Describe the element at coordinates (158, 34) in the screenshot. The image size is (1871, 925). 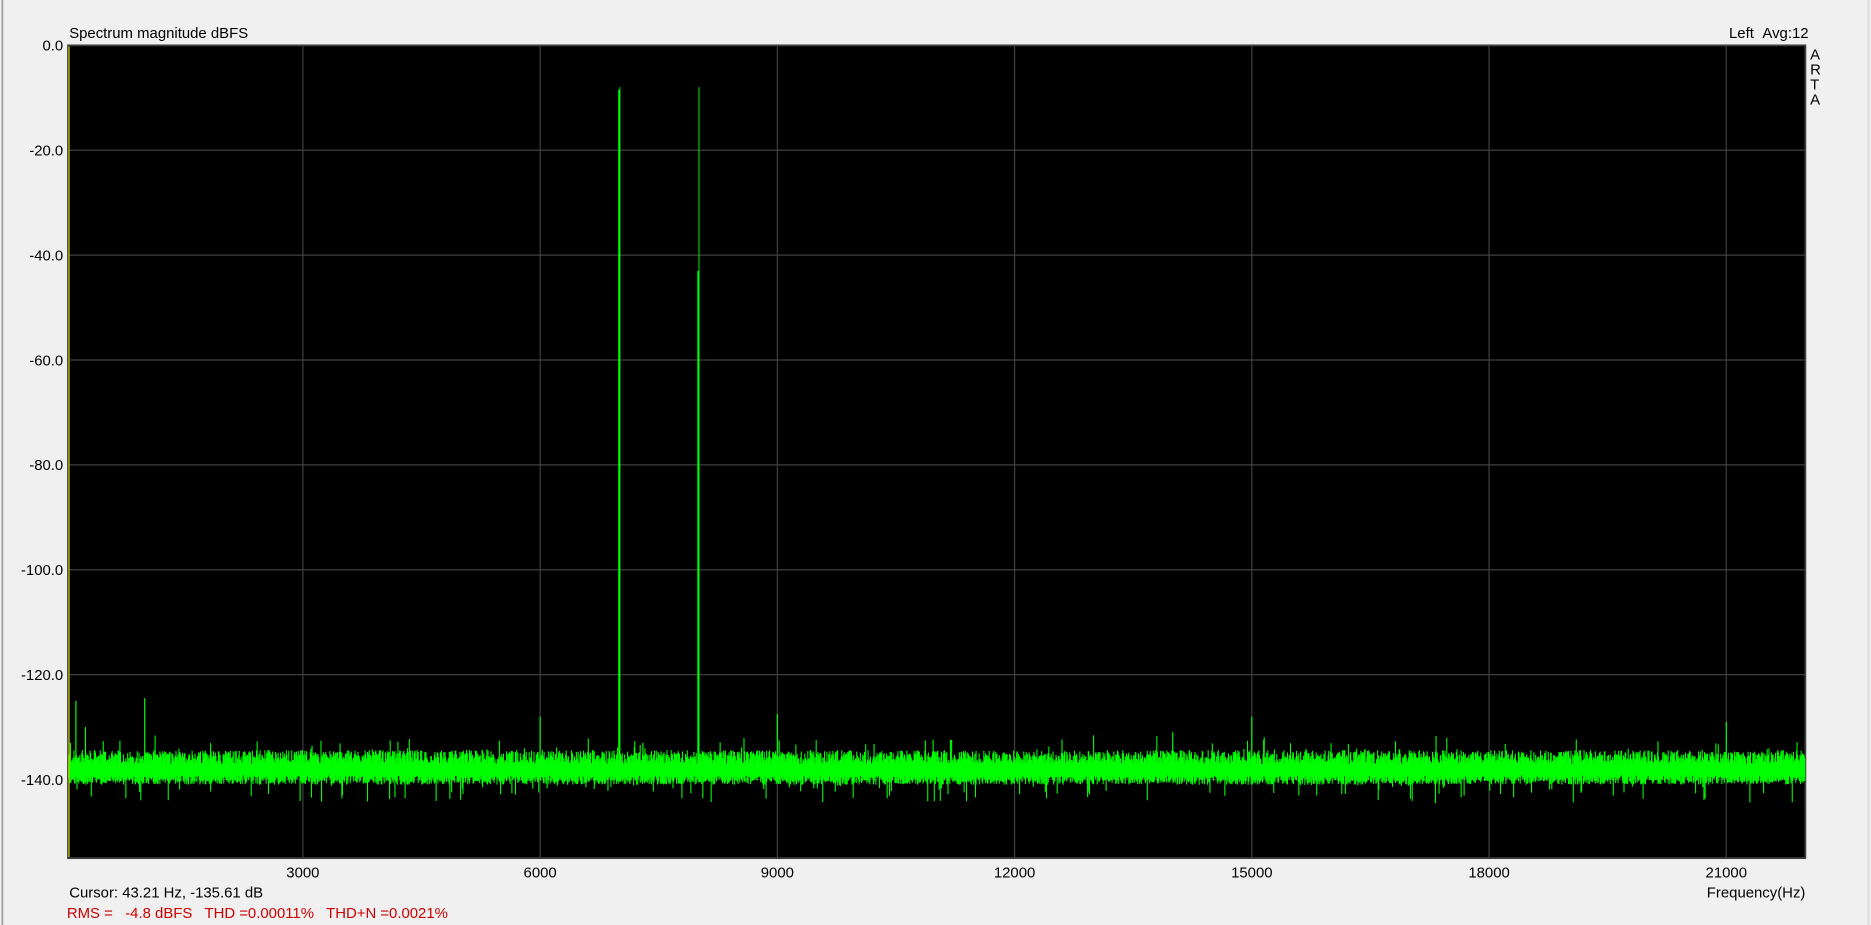
I see `chart-title: Spectrum magnitude dBFS` at that location.